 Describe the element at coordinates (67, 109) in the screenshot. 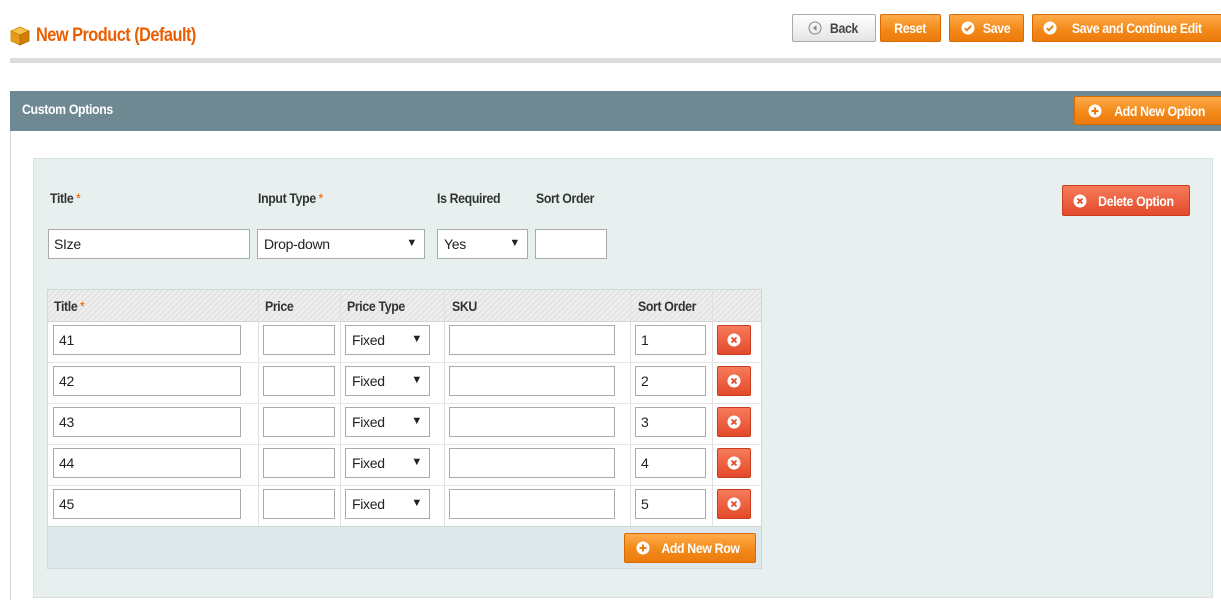

I see `section-title: Custom Options` at that location.